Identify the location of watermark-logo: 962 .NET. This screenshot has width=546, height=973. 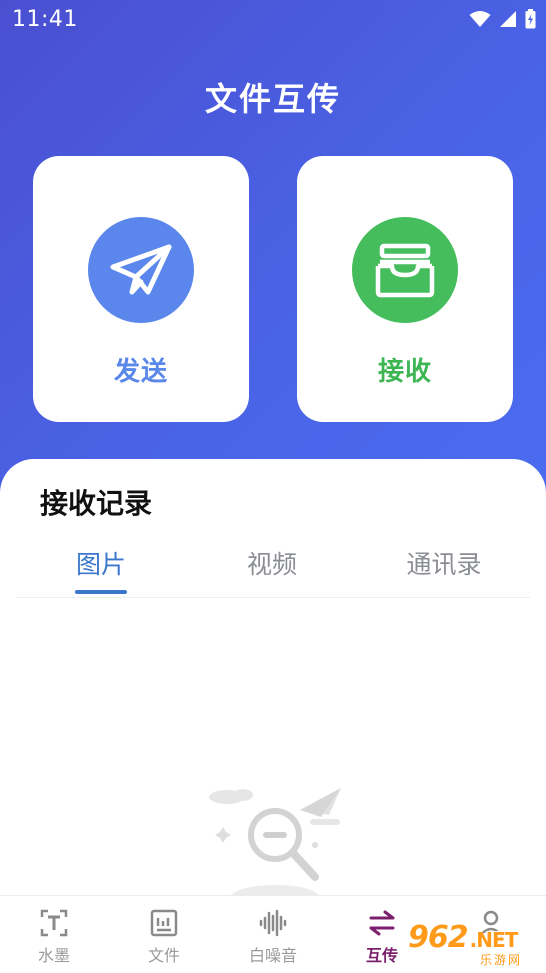
(463, 937).